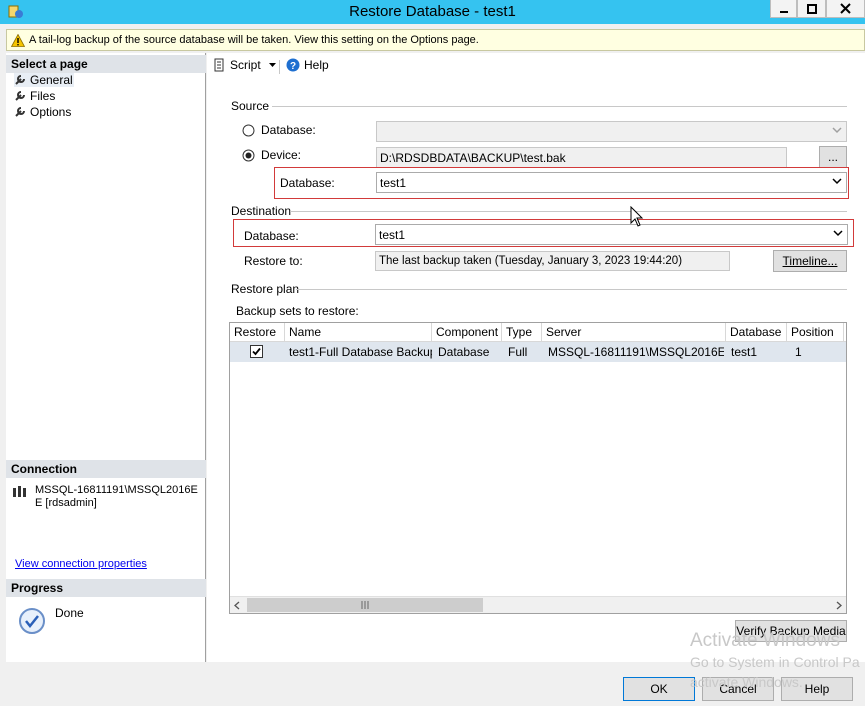 The width and height of the screenshot is (865, 706). I want to click on select-page-heading: Select a page, so click(106, 64).